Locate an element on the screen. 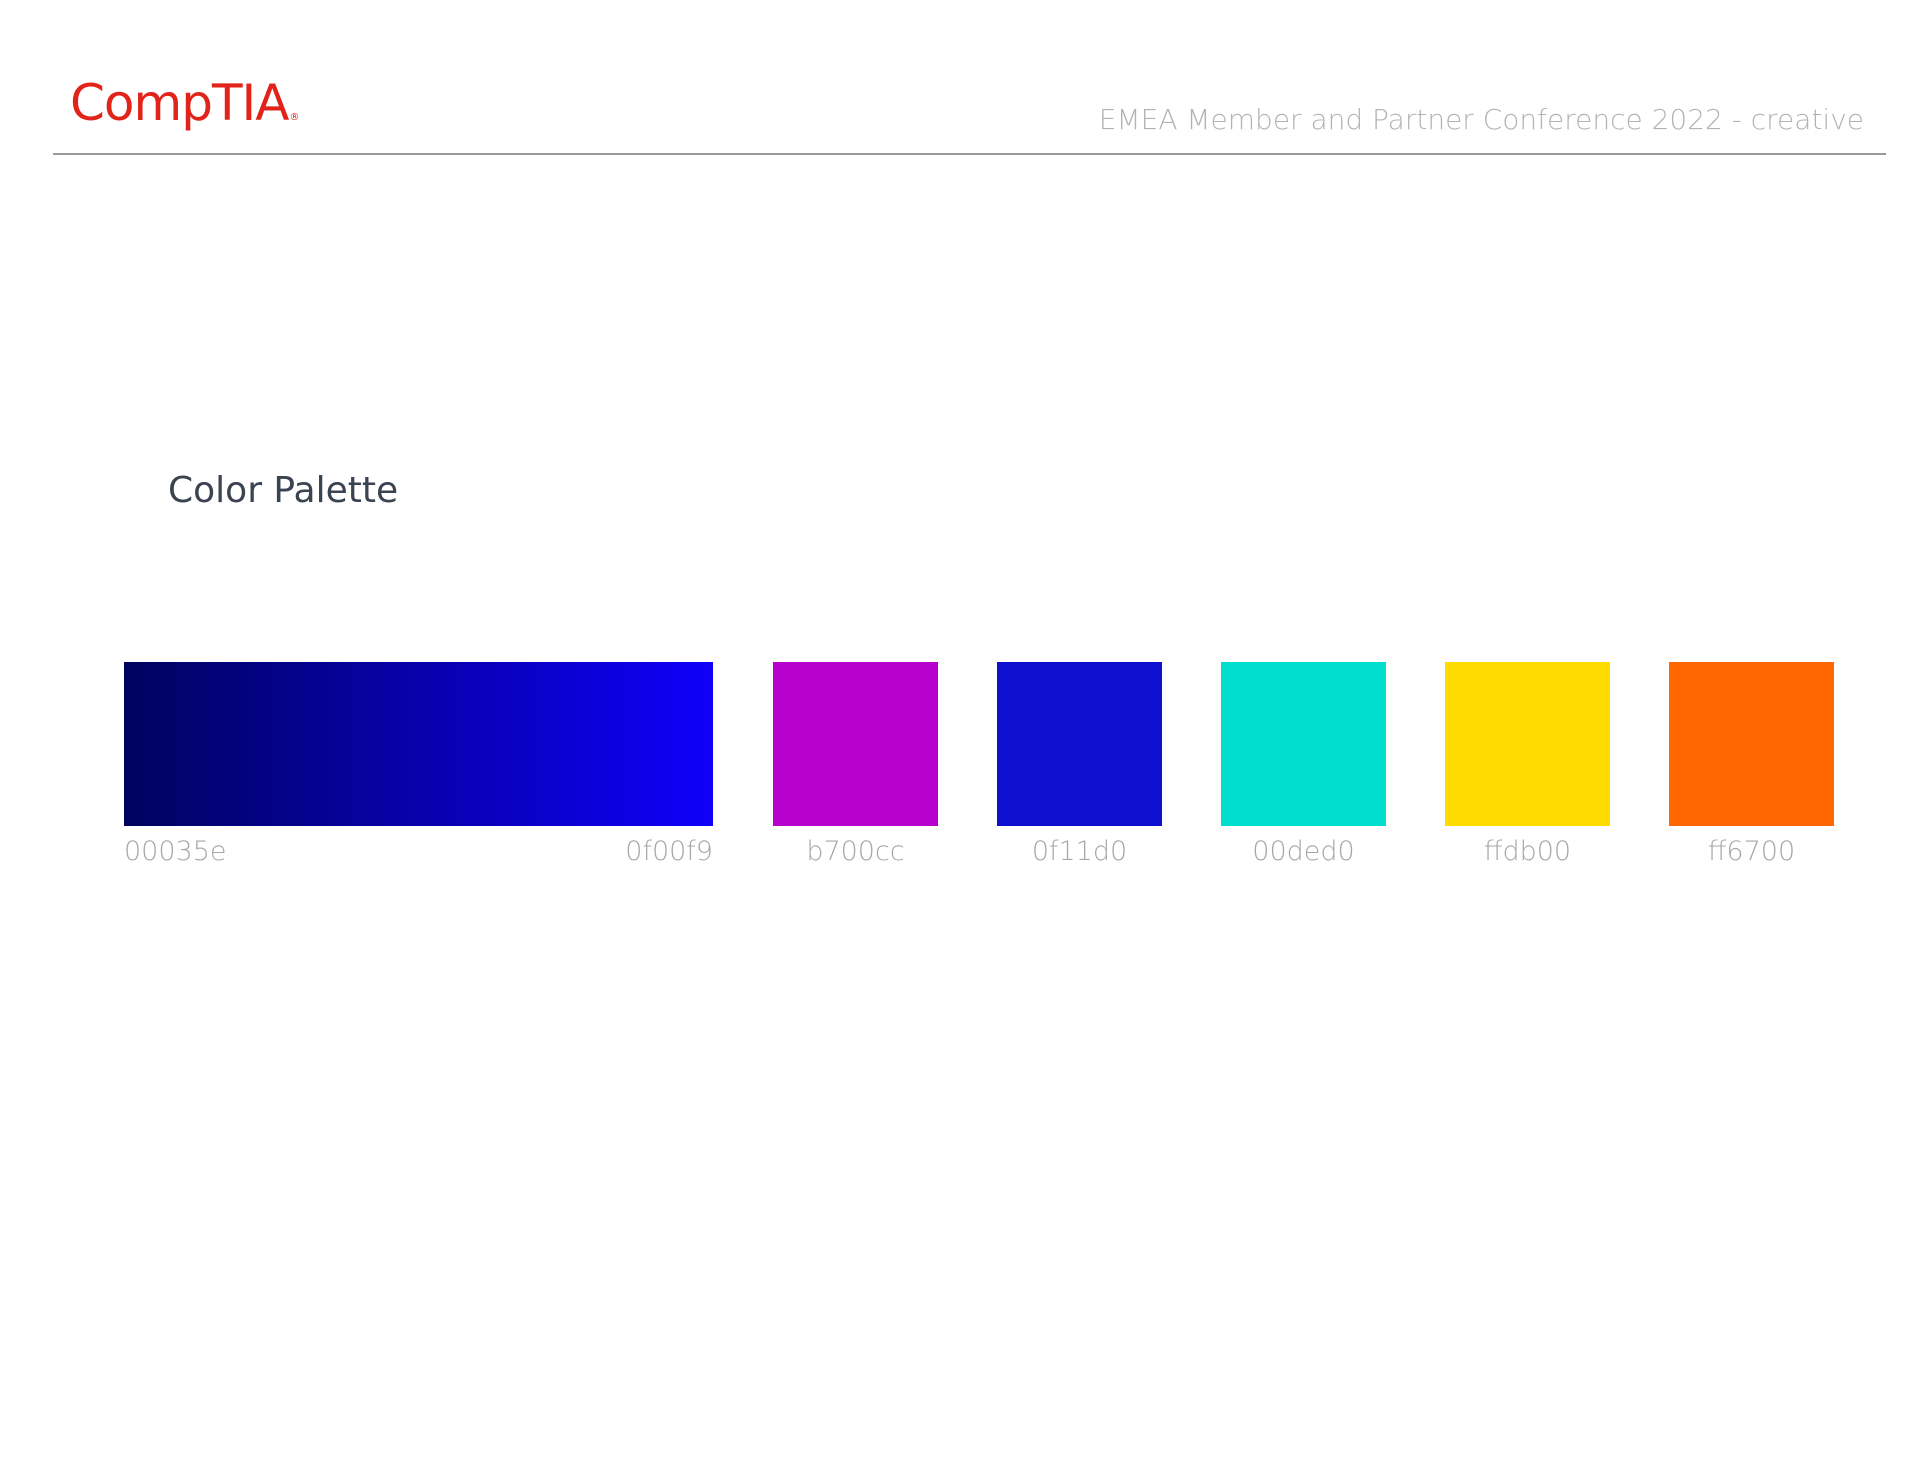  gradient-end-label: 0f00f9 is located at coordinates (669, 851).